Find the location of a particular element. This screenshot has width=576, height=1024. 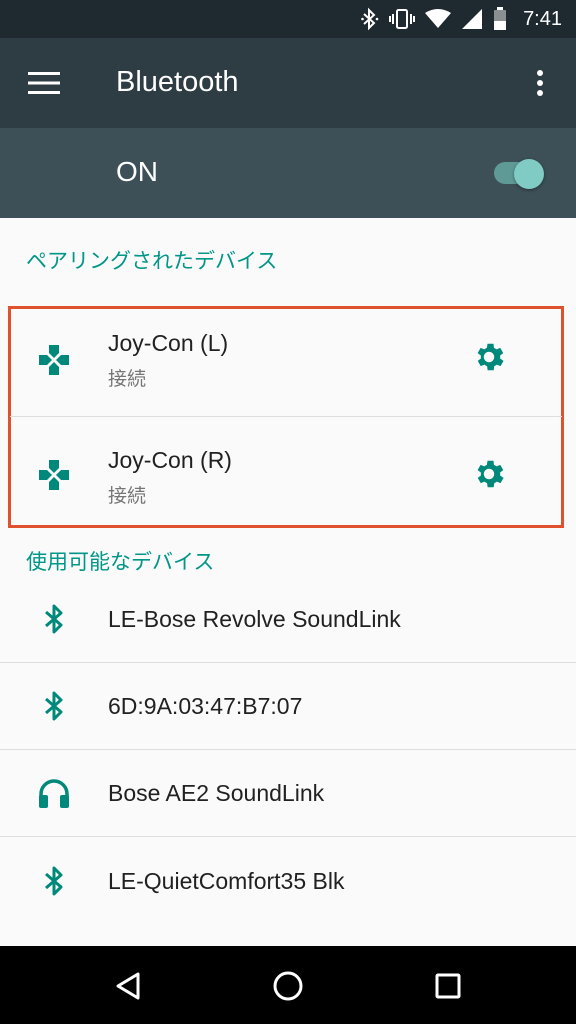

battery-icon is located at coordinates (500, 19).